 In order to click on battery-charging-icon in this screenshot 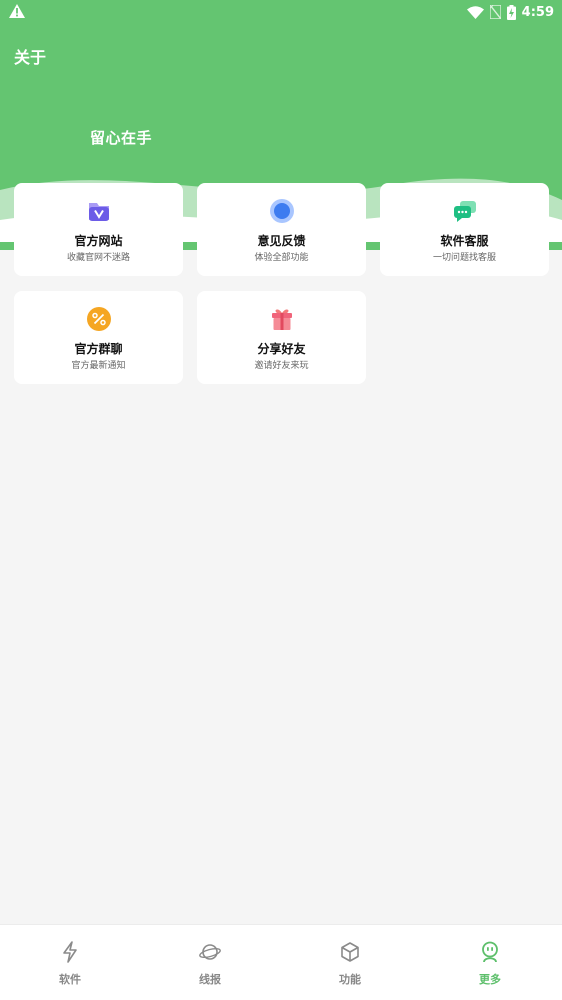, I will do `click(511, 12)`.